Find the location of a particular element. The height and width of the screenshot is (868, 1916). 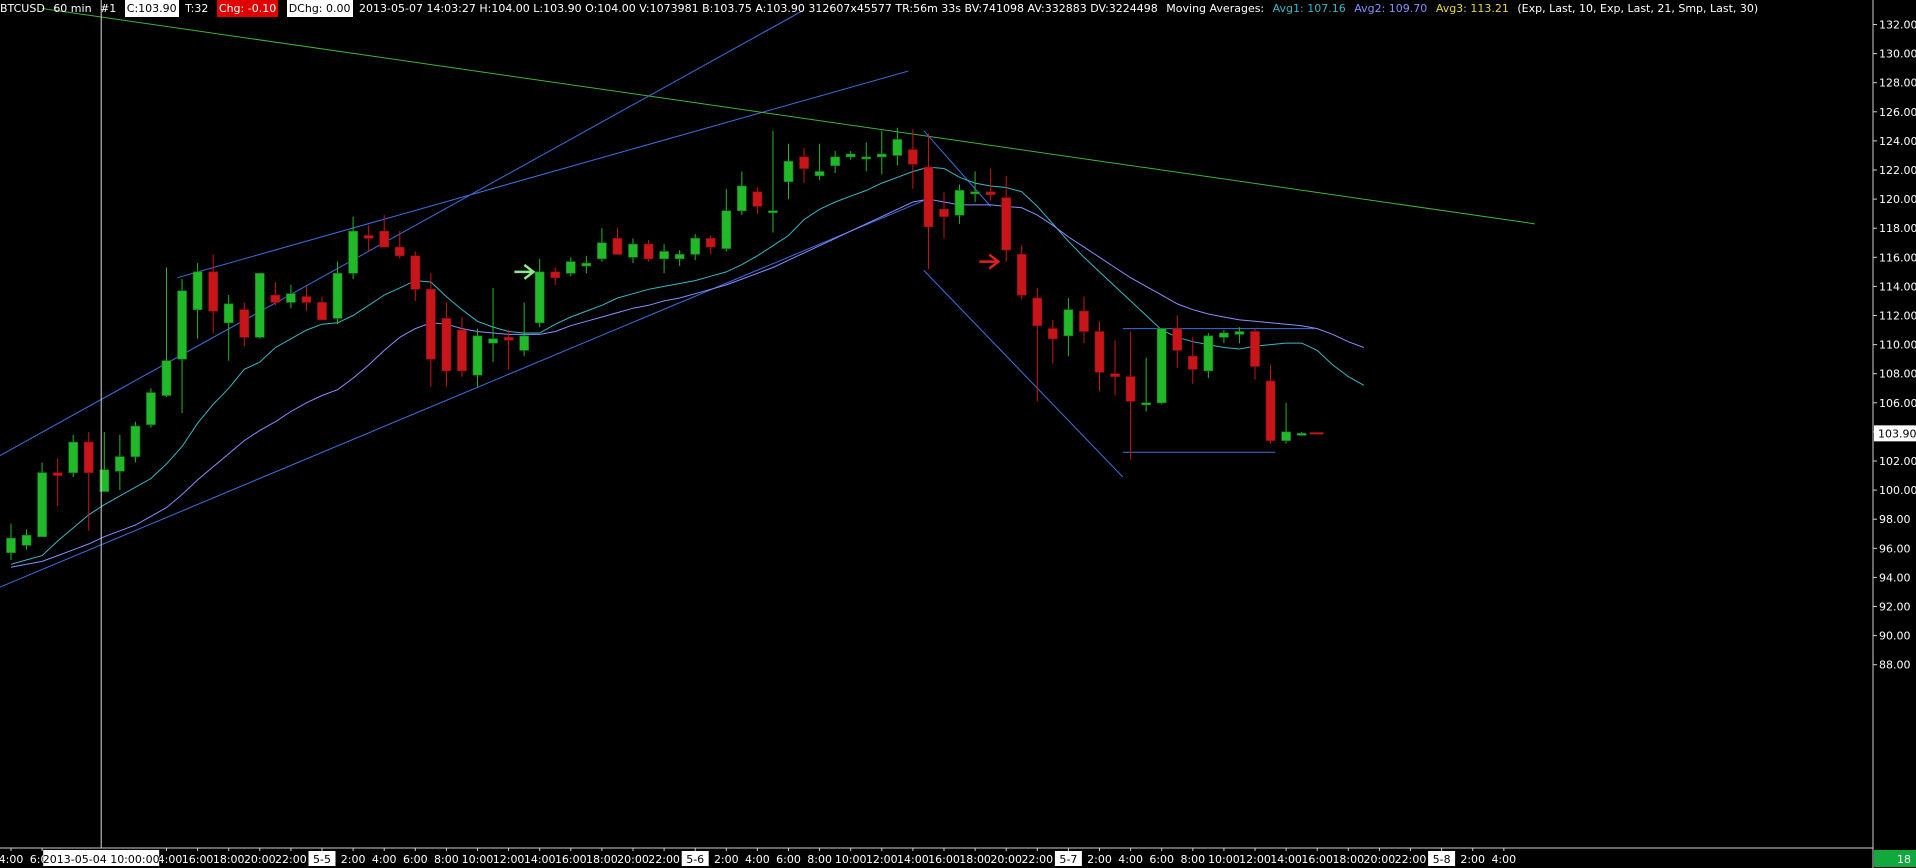

avg3-value: Avg3: 113.21 is located at coordinates (1472, 8).